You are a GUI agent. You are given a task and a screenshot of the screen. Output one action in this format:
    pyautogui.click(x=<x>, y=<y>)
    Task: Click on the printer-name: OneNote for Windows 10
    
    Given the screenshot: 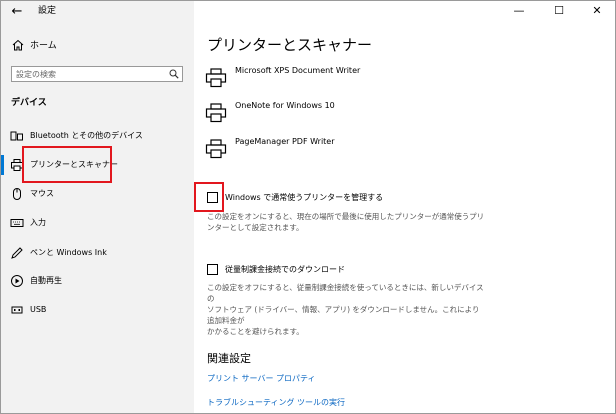 What is the action you would take?
    pyautogui.click(x=285, y=105)
    